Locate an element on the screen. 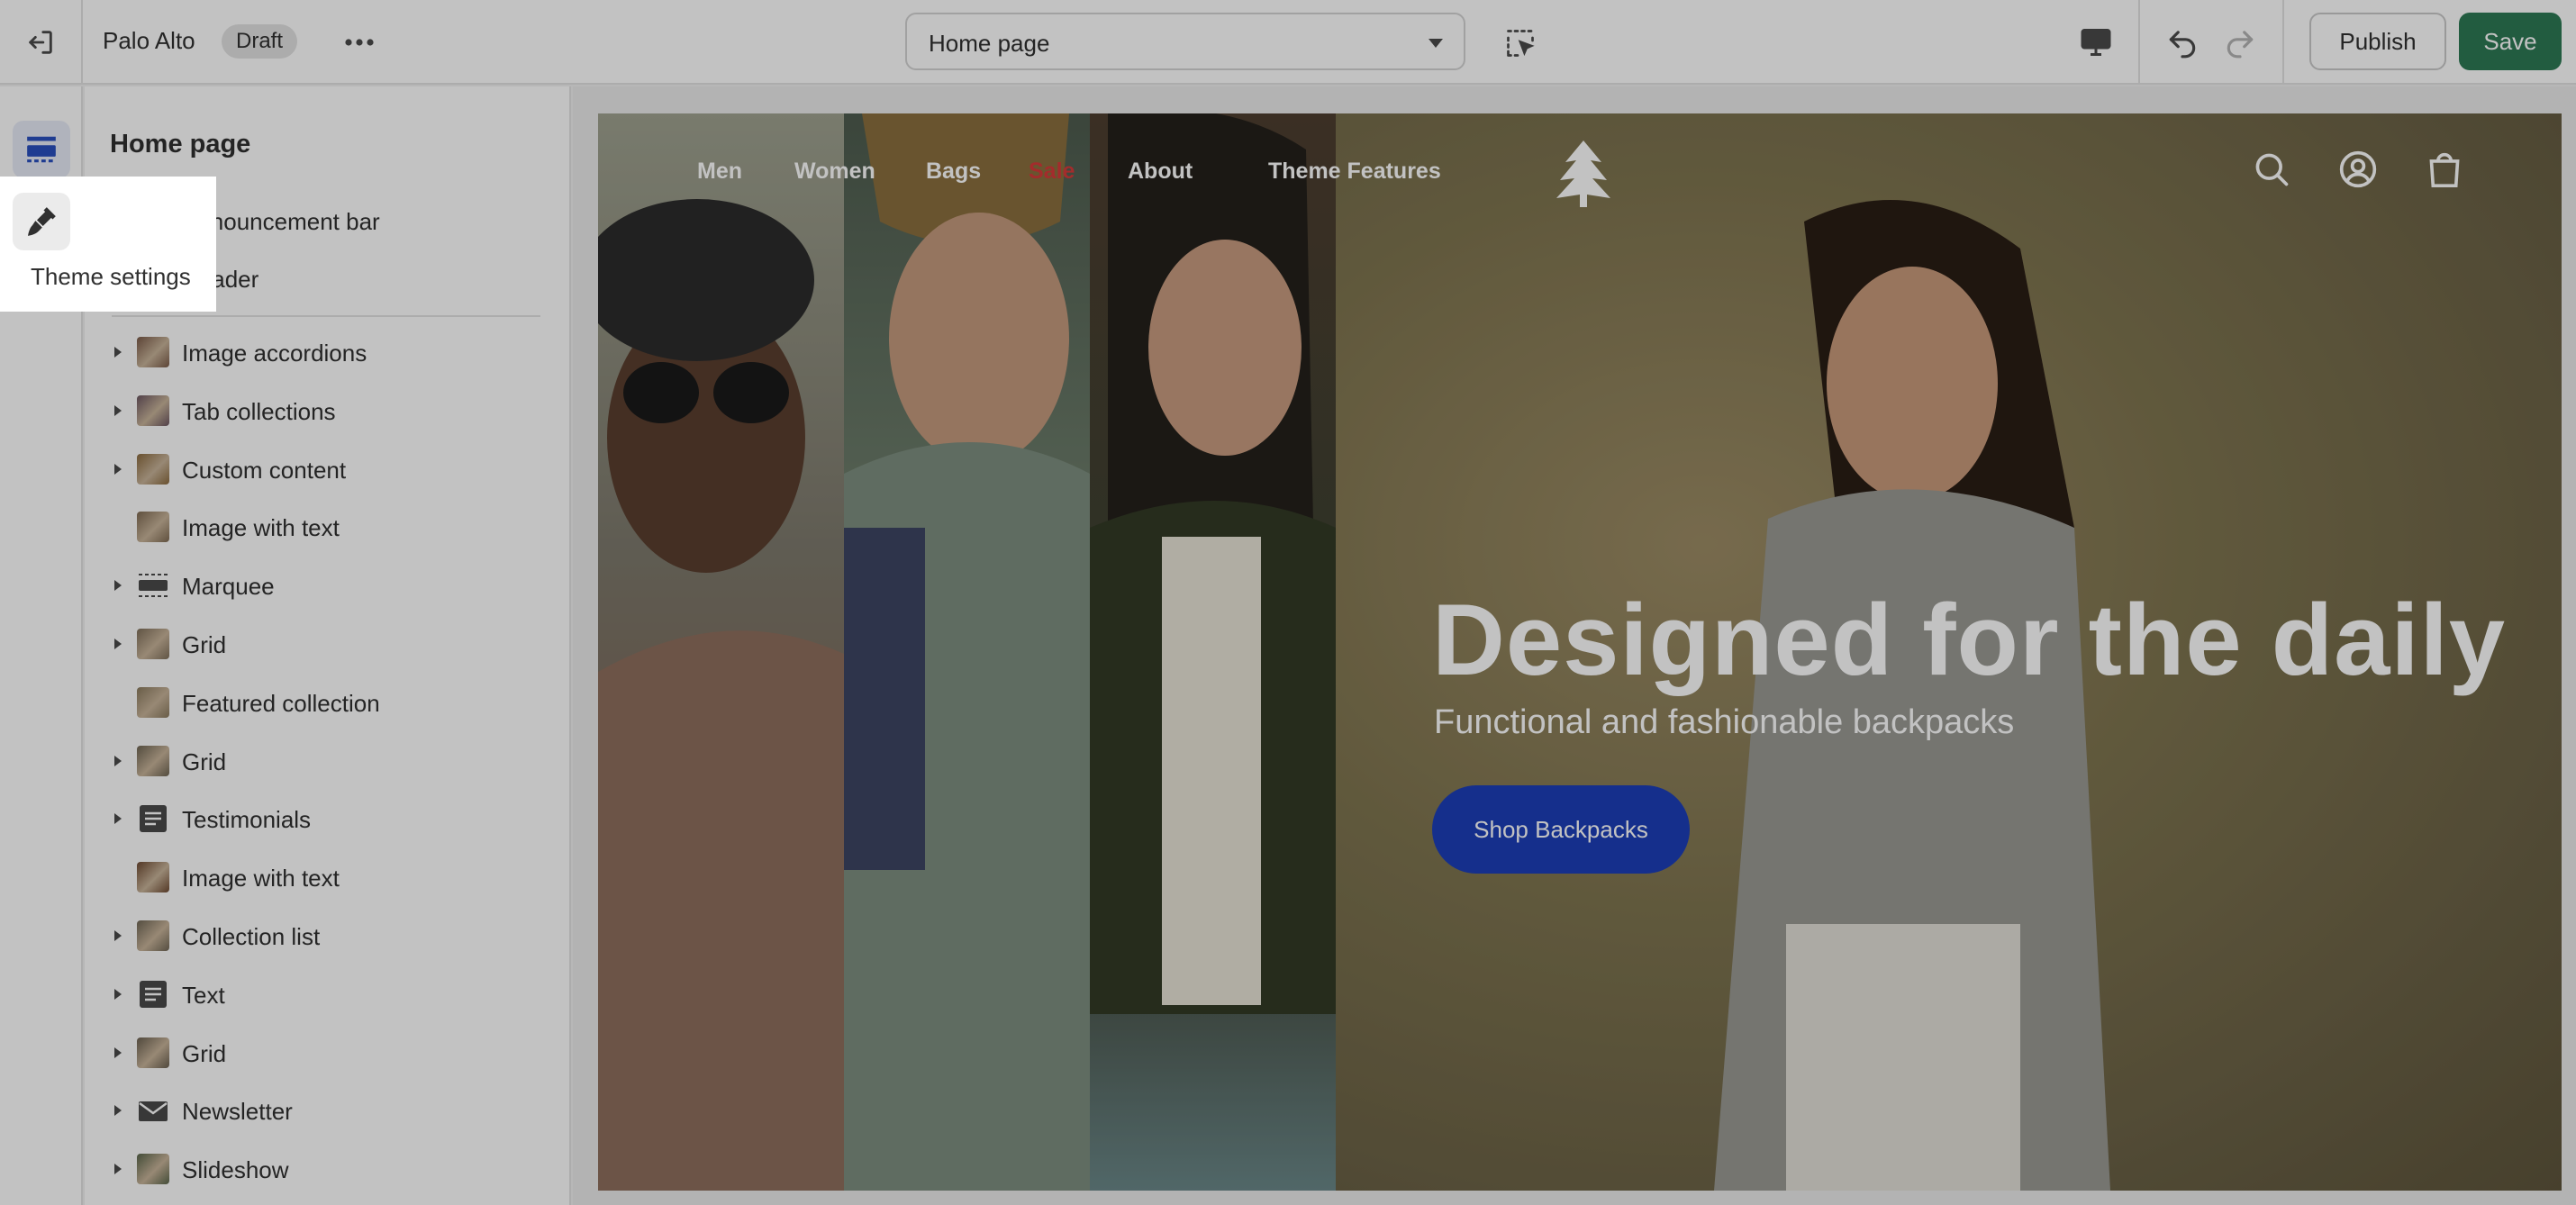 This screenshot has height=1205, width=2576. inspector-button is located at coordinates (1520, 43).